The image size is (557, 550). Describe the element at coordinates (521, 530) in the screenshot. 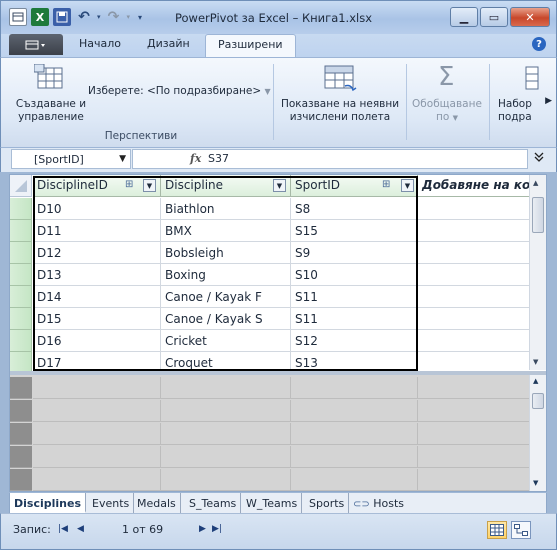

I see `diagram-view-button` at that location.